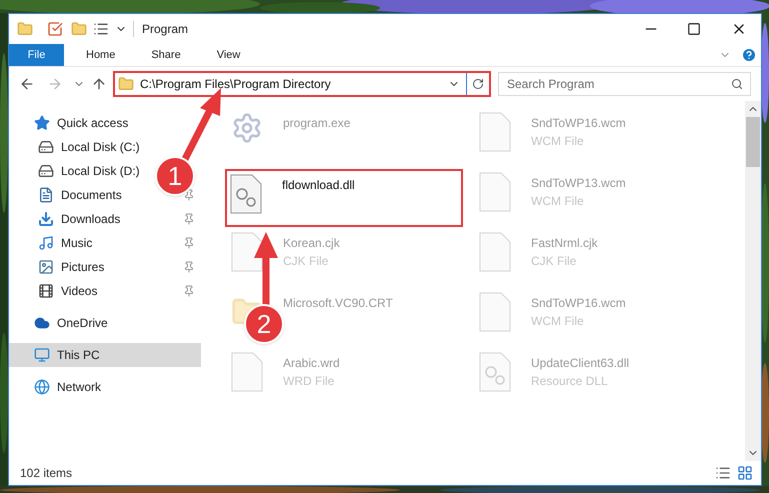  What do you see at coordinates (55, 29) in the screenshot?
I see `properties-icon` at bounding box center [55, 29].